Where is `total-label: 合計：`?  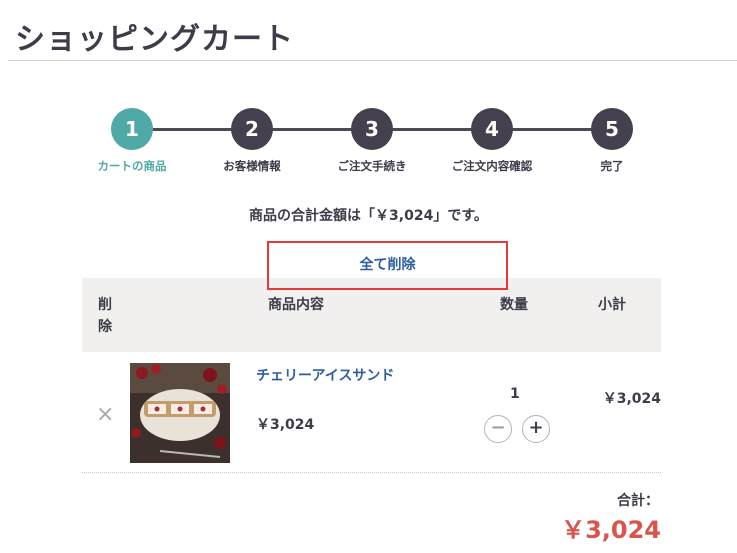
total-label: 合計： is located at coordinates (638, 501).